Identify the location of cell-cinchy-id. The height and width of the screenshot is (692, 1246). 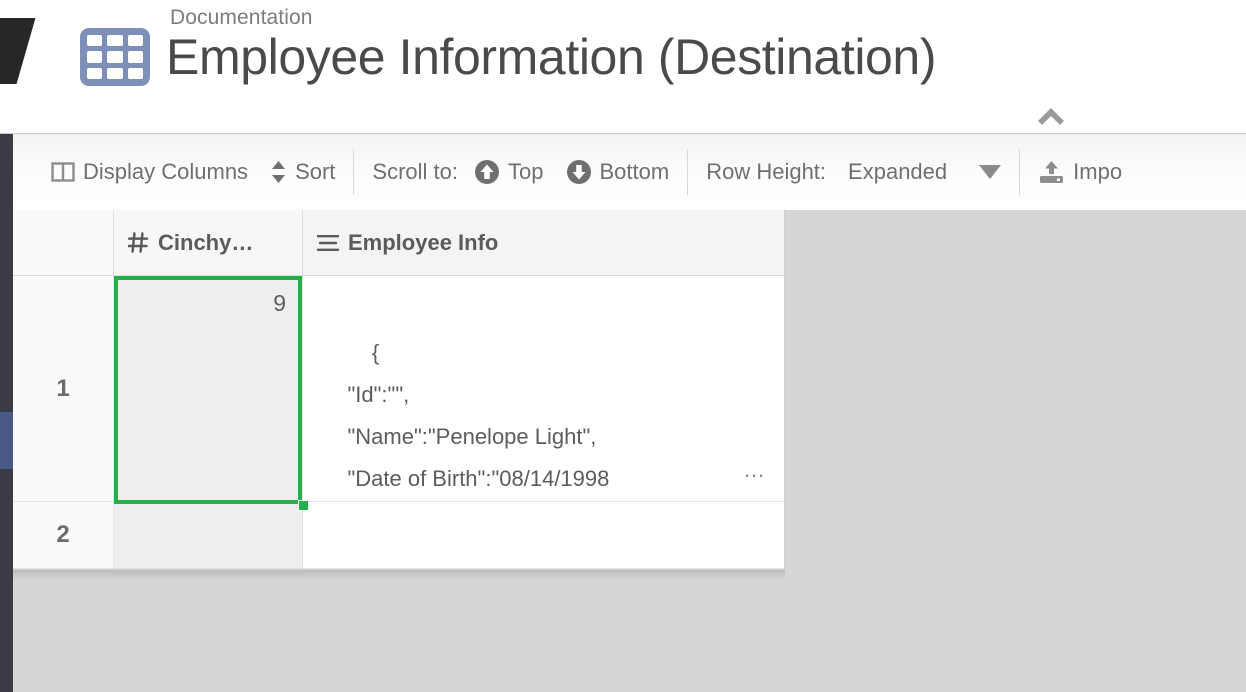
(208, 535).